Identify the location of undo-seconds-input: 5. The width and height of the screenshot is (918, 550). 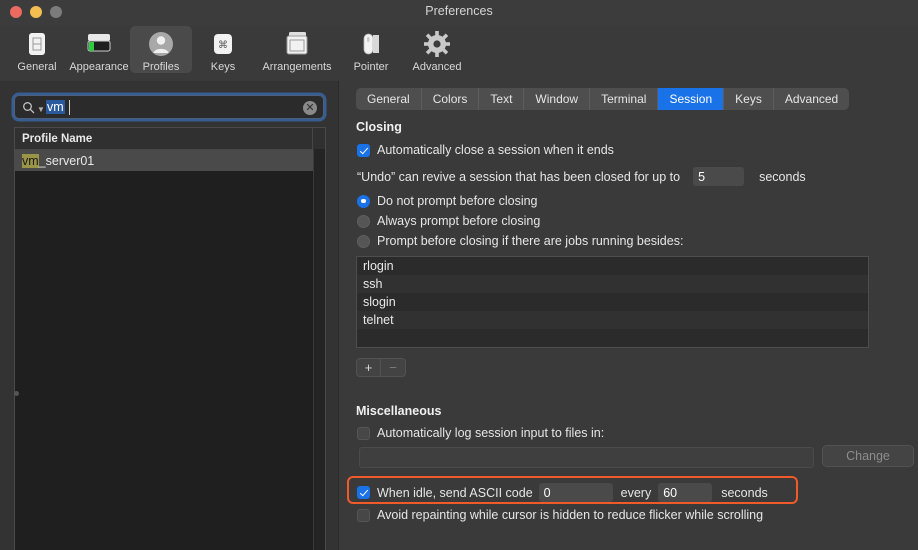
(719, 176).